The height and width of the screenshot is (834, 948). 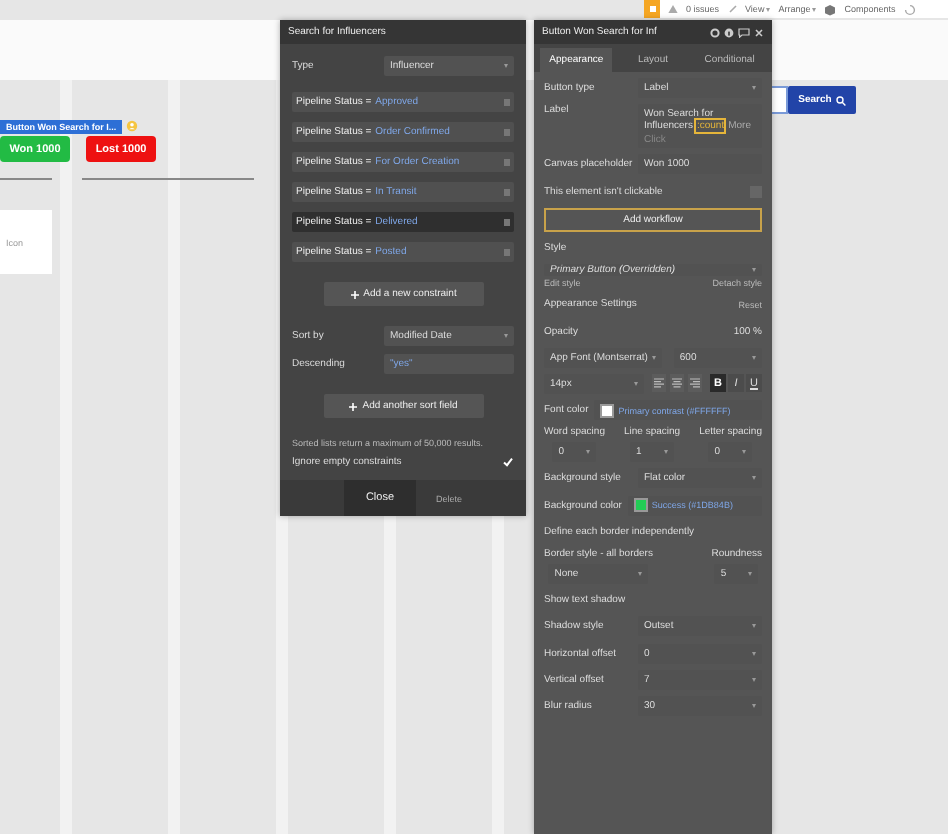 What do you see at coordinates (673, 9) in the screenshot?
I see `warning-icon` at bounding box center [673, 9].